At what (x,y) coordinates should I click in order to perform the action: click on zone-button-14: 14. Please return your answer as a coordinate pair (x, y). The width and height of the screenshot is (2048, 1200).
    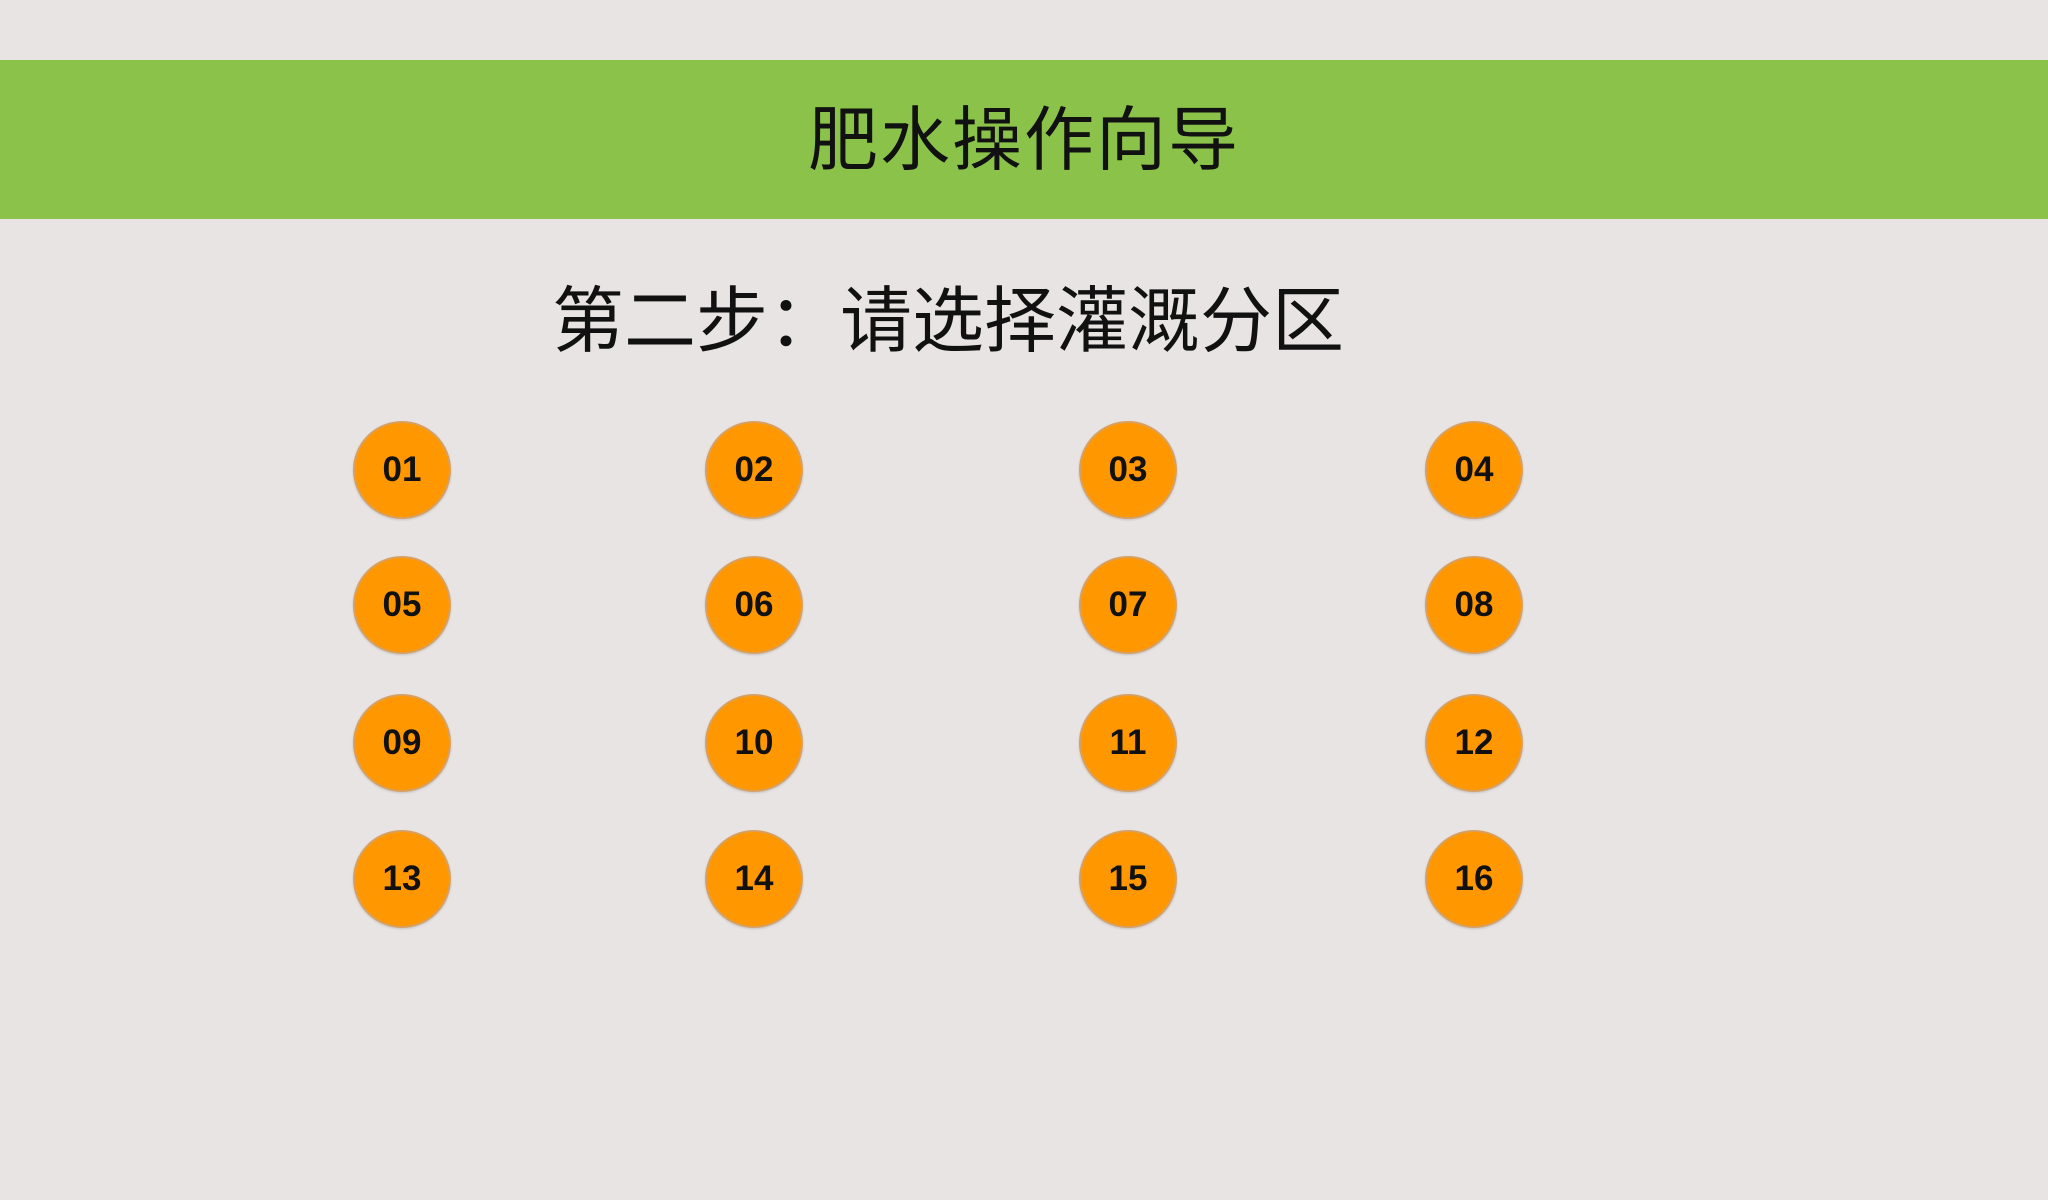
    Looking at the image, I should click on (754, 879).